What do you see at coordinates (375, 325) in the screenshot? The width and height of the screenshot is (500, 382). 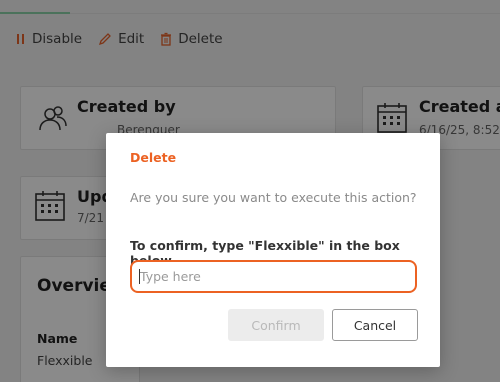 I see `cancel-button: Cancel` at bounding box center [375, 325].